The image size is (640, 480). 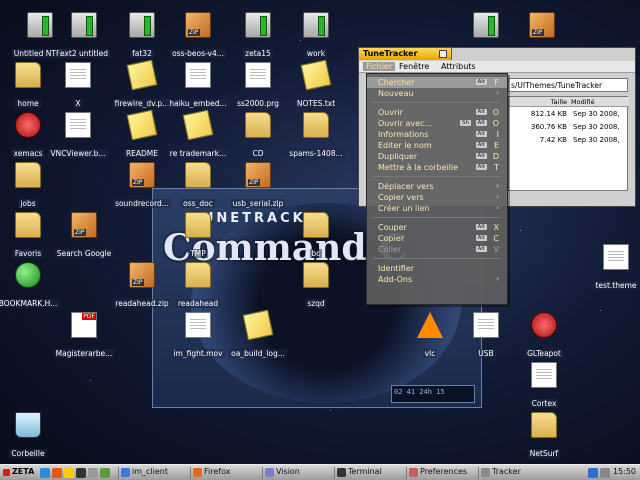 What do you see at coordinates (437, 258) in the screenshot?
I see `menu-separator` at bounding box center [437, 258].